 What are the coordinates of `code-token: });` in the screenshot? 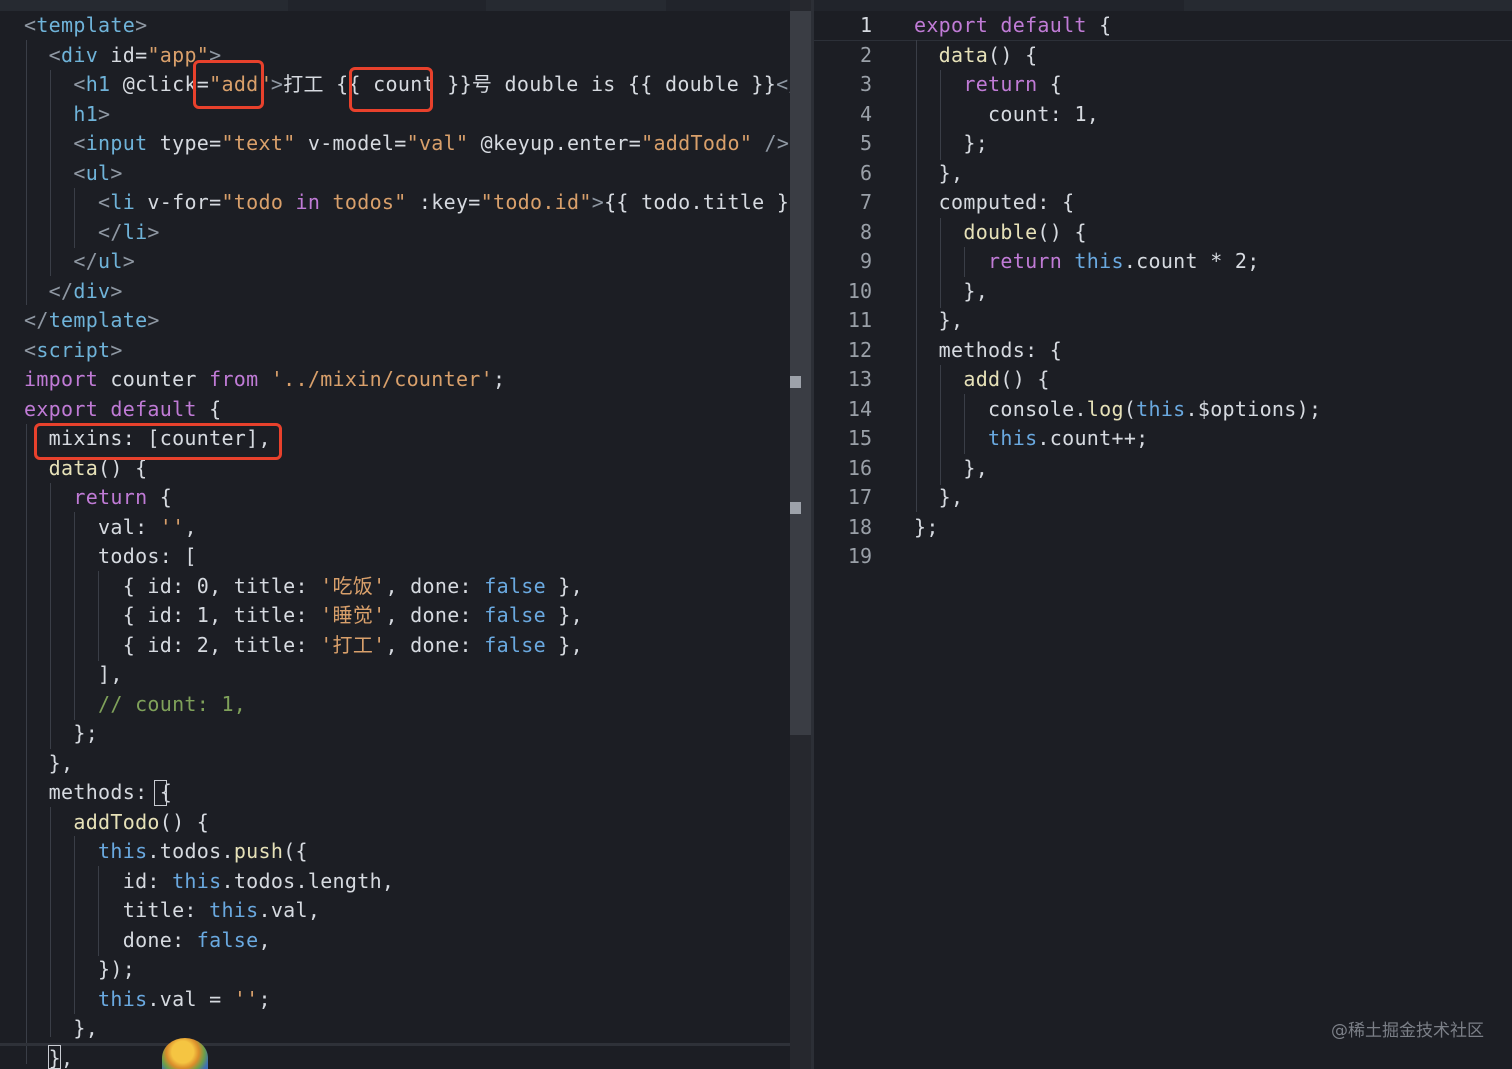 It's located at (80, 969).